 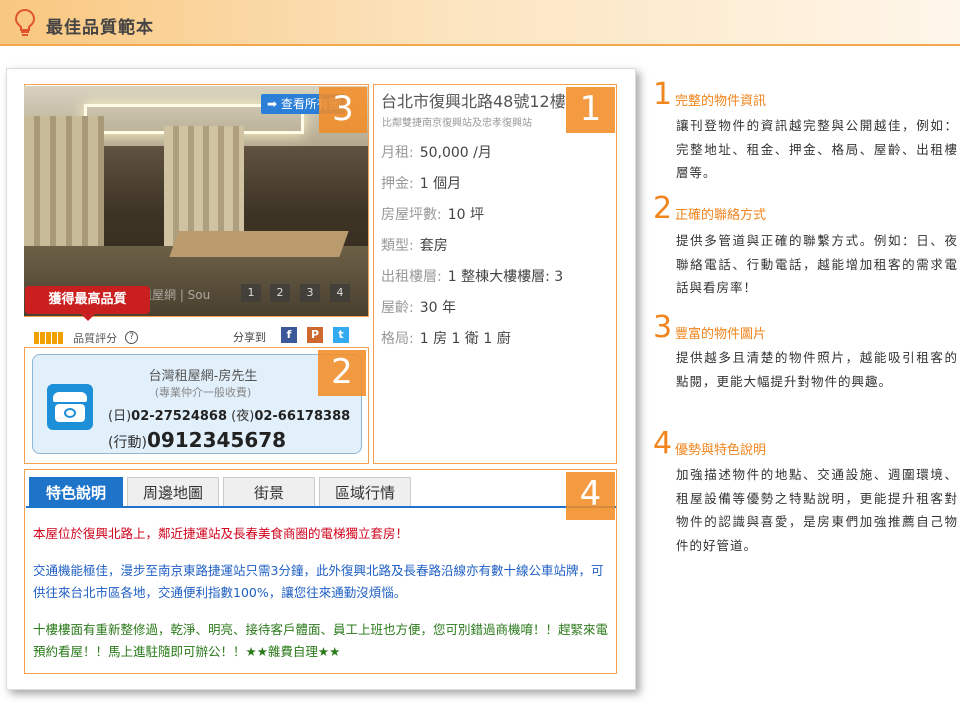 What do you see at coordinates (221, 533) in the screenshot?
I see `description-p1: 本屋位於復興北路上，鄰近捷運站及長春美食商圈的電梯獨立套房！` at bounding box center [221, 533].